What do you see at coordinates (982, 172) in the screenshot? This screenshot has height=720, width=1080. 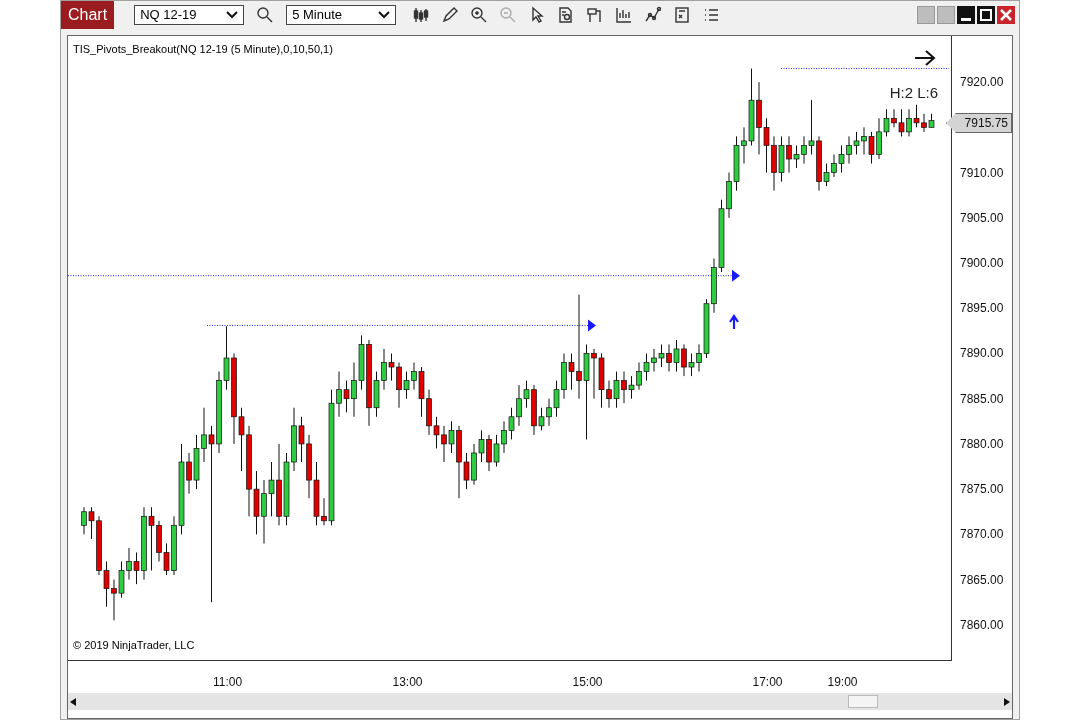 I see `price-label: 7910.00` at bounding box center [982, 172].